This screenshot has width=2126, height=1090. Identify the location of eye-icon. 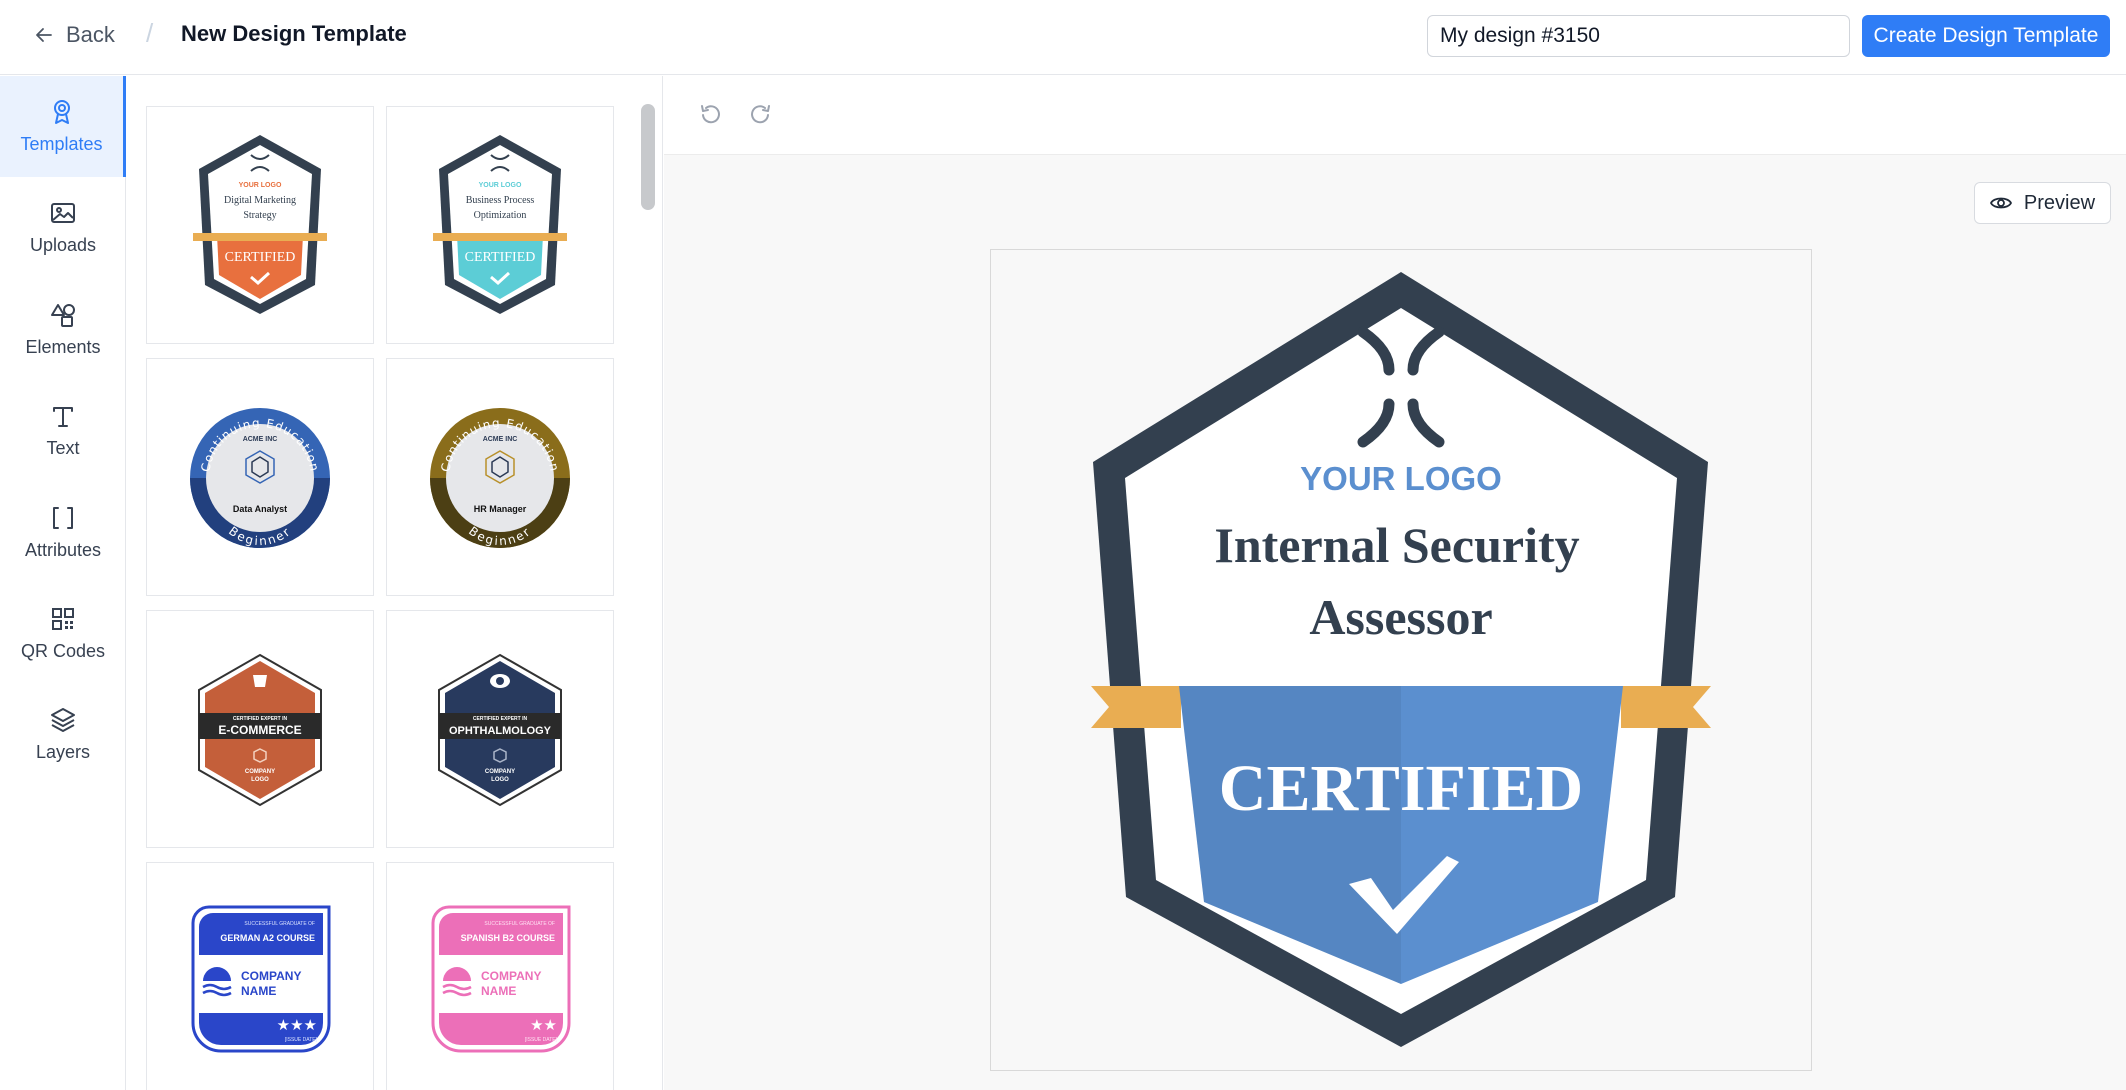
(2001, 203).